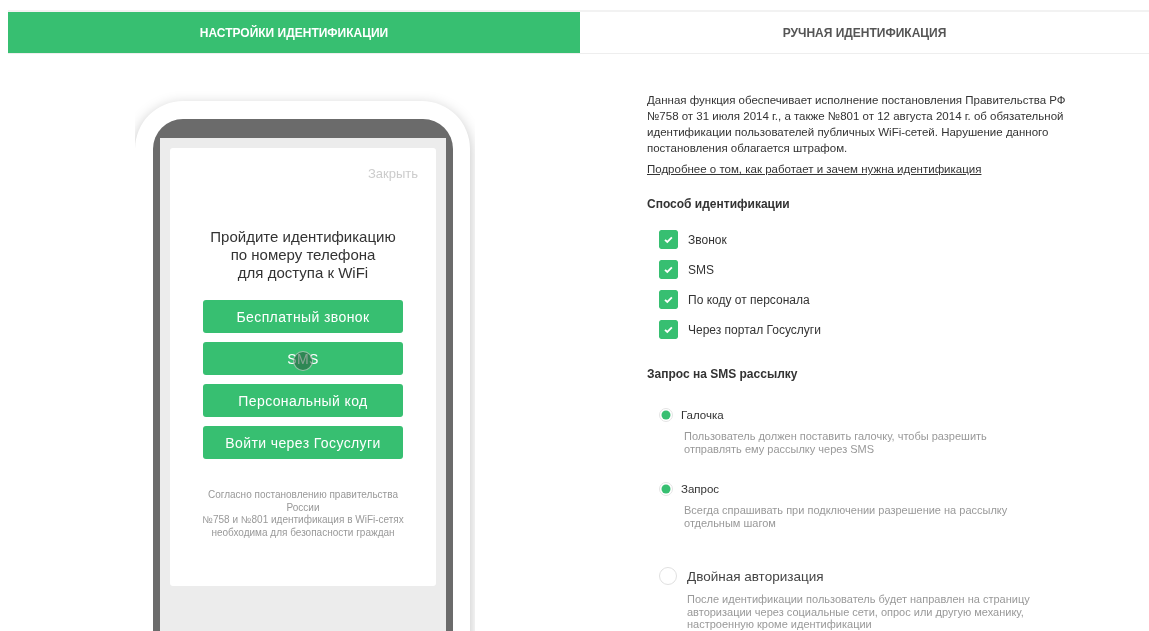  I want to click on auth-option-button: Войти через Госуслуги, so click(303, 442).